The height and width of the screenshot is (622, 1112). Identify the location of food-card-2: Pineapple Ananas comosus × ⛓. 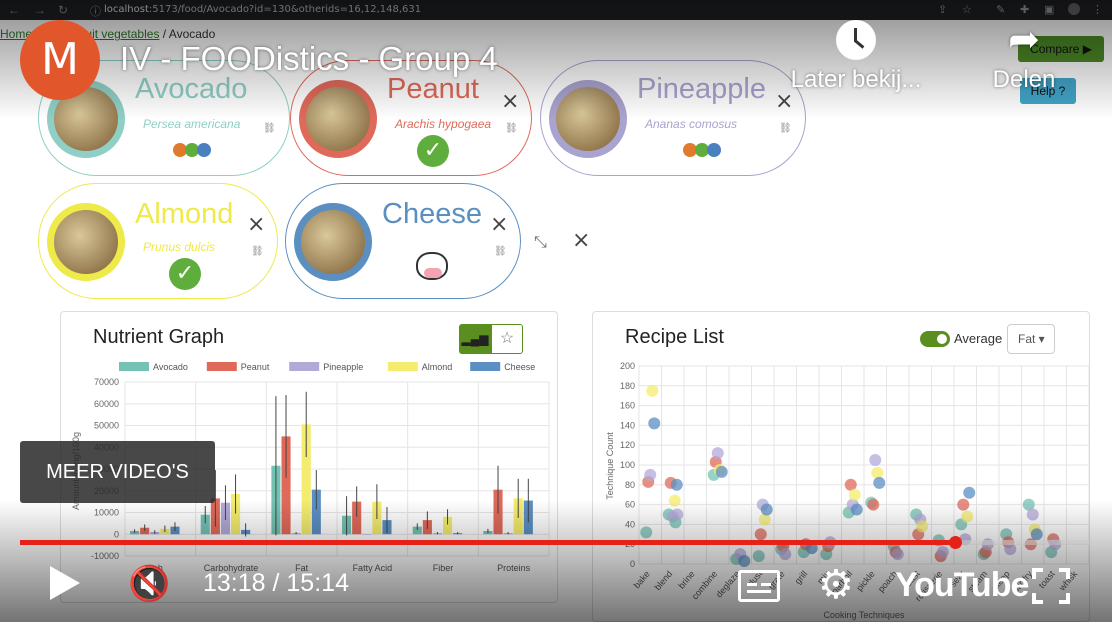
(673, 118).